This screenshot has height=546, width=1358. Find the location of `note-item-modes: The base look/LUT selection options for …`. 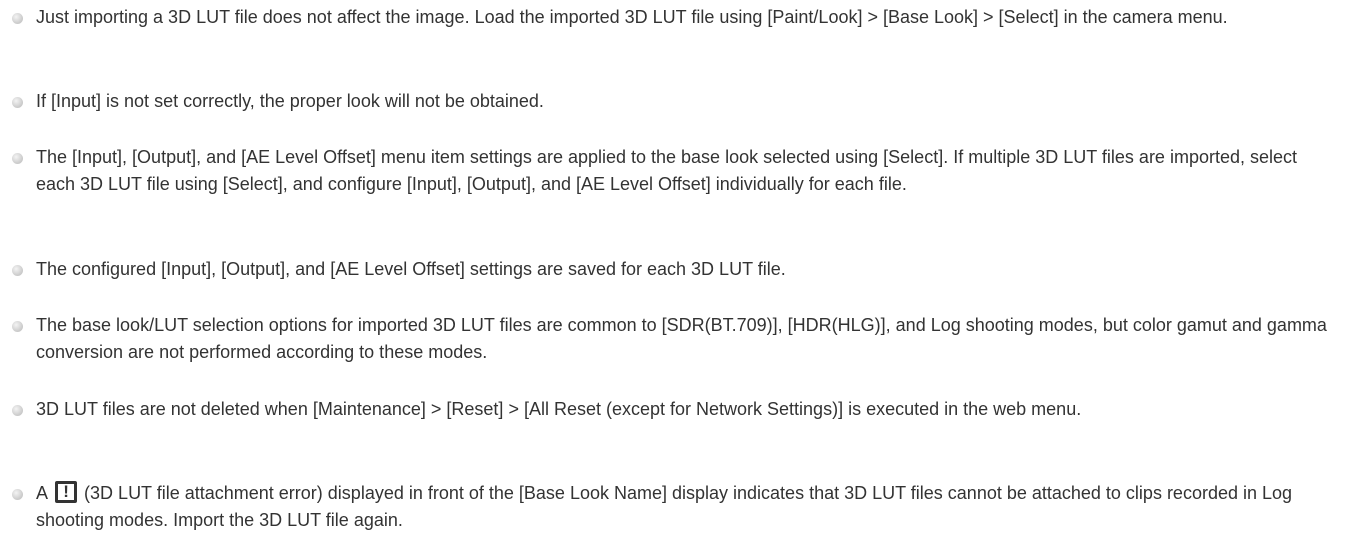

note-item-modes: The base look/LUT selection options for … is located at coordinates (674, 339).